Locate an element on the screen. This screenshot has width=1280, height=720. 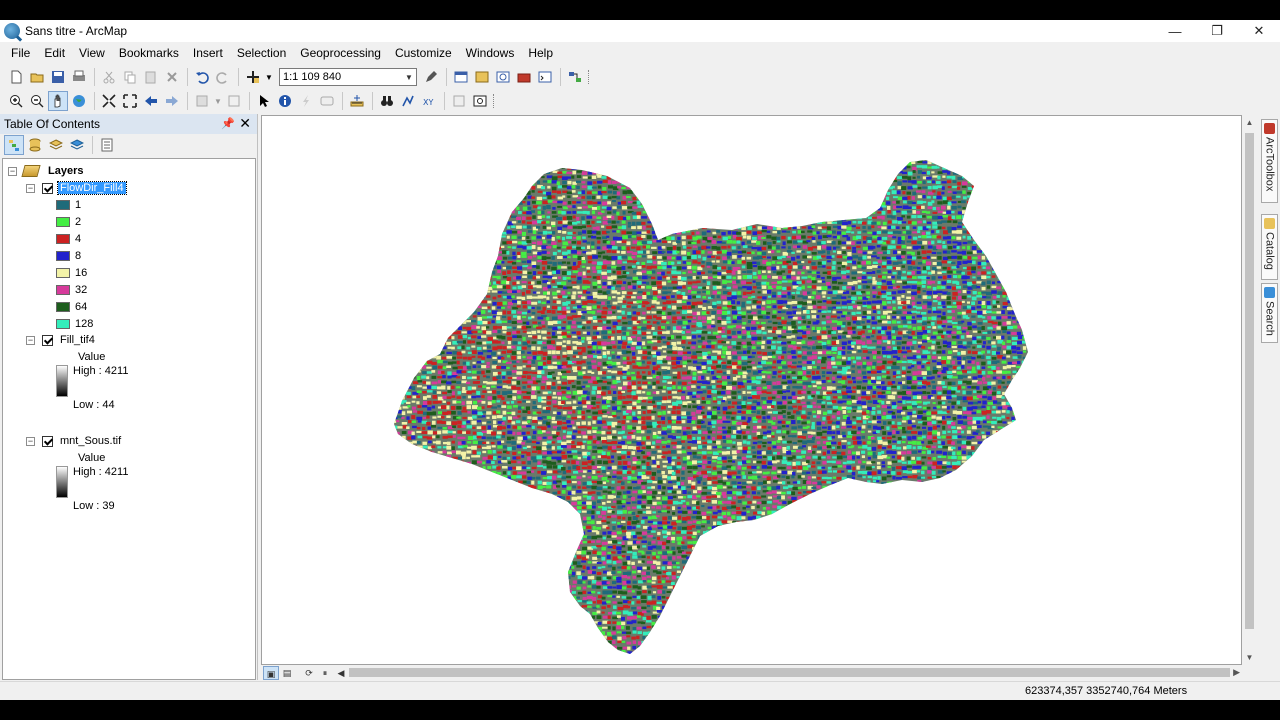
find-button is located at coordinates (387, 101).